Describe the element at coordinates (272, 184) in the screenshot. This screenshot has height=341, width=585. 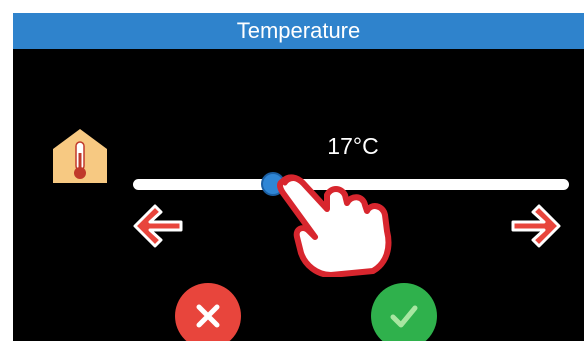
I see `temperature-slider-thumb` at that location.